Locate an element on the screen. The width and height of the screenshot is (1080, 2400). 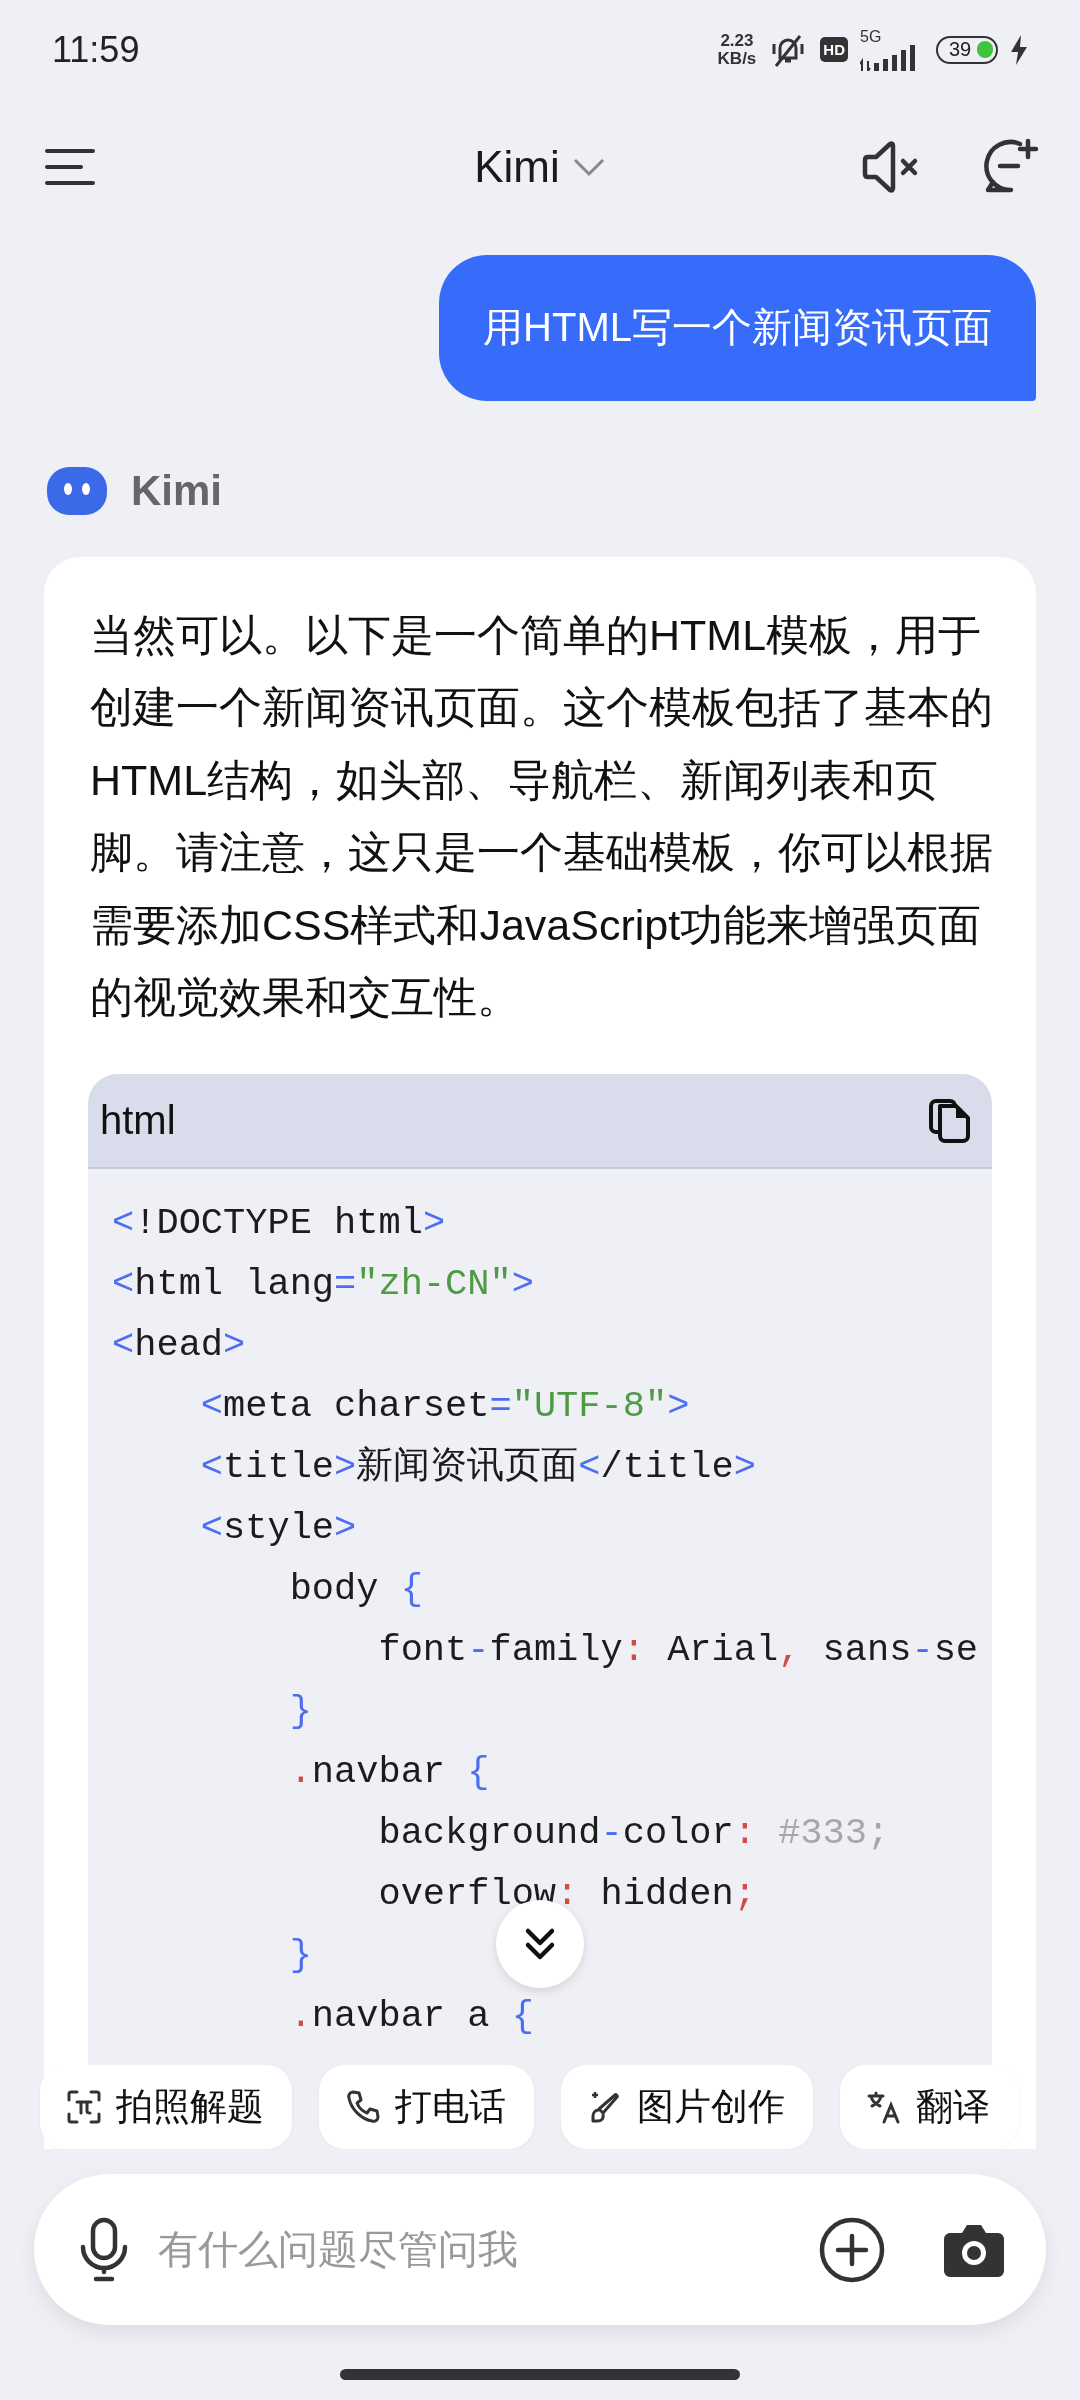
code-line: <html lang="zh-CN"> is located at coordinates (323, 1285).